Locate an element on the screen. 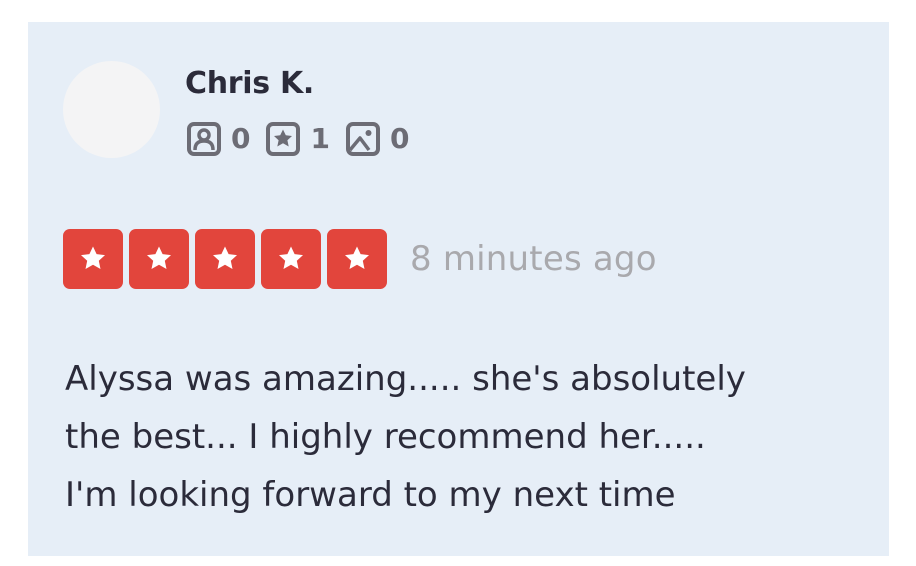 The width and height of the screenshot is (916, 566). avatar is located at coordinates (111, 109).